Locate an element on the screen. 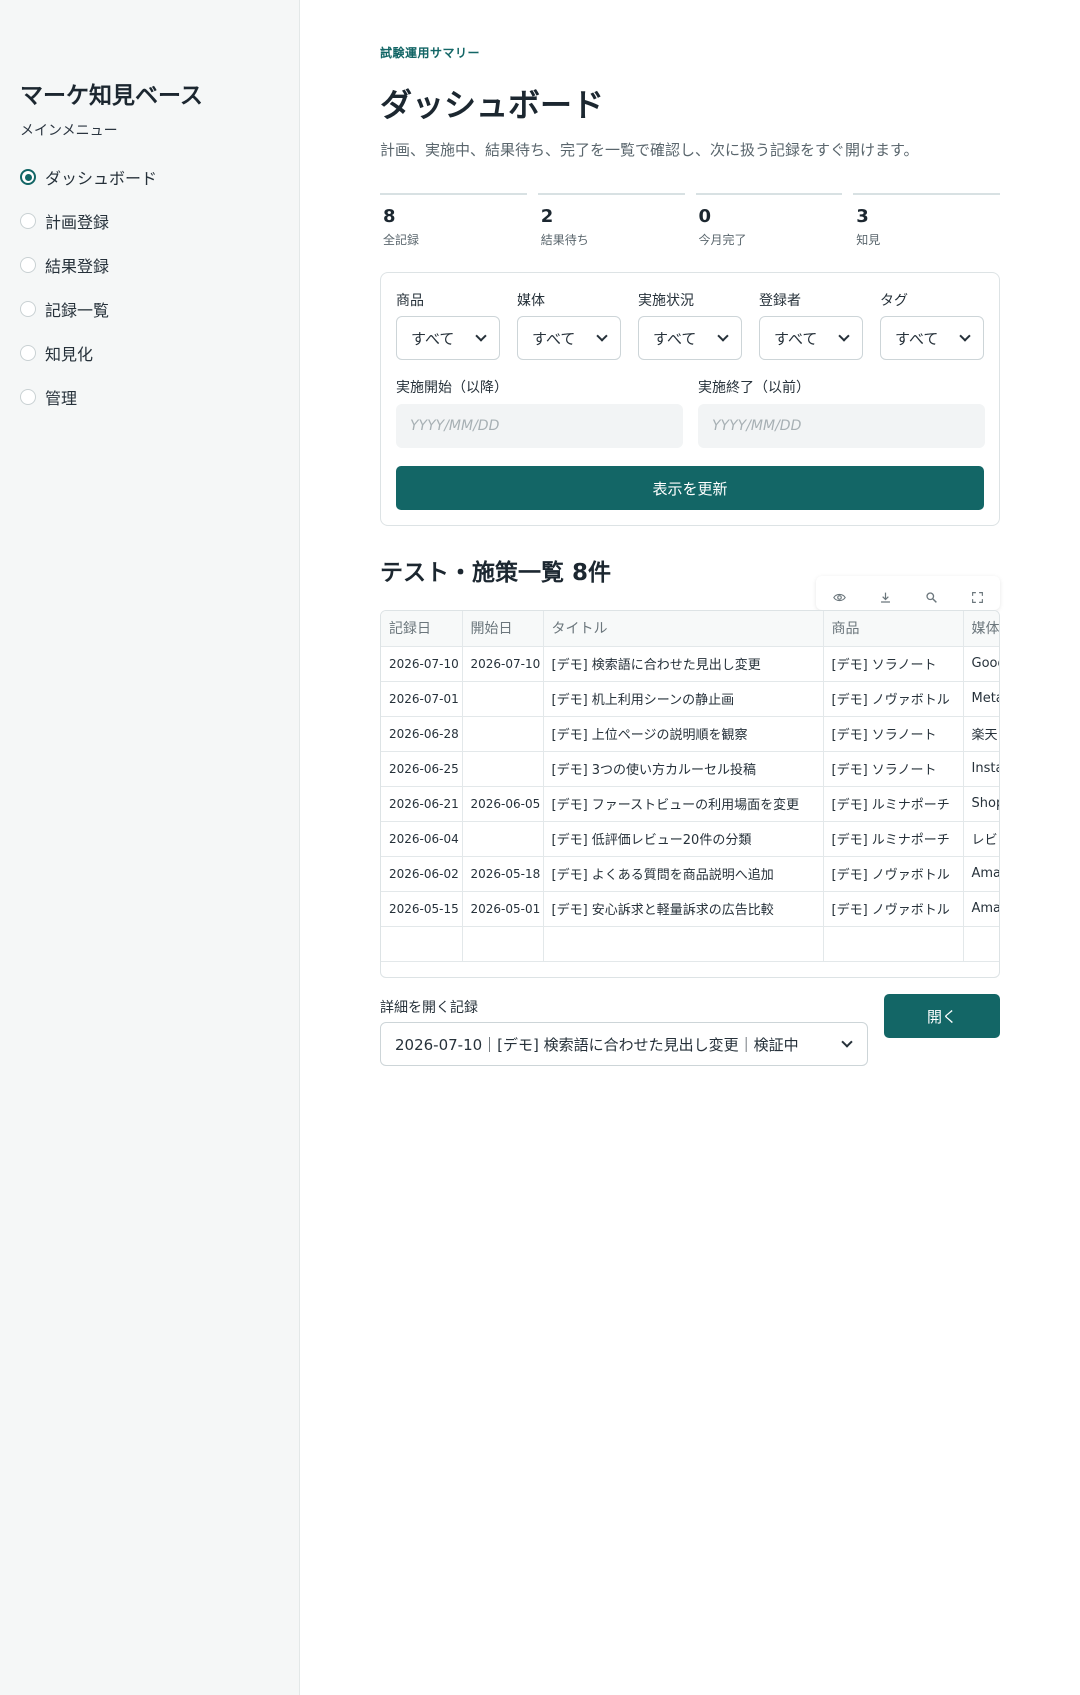  product-select: すべて is located at coordinates (448, 338).